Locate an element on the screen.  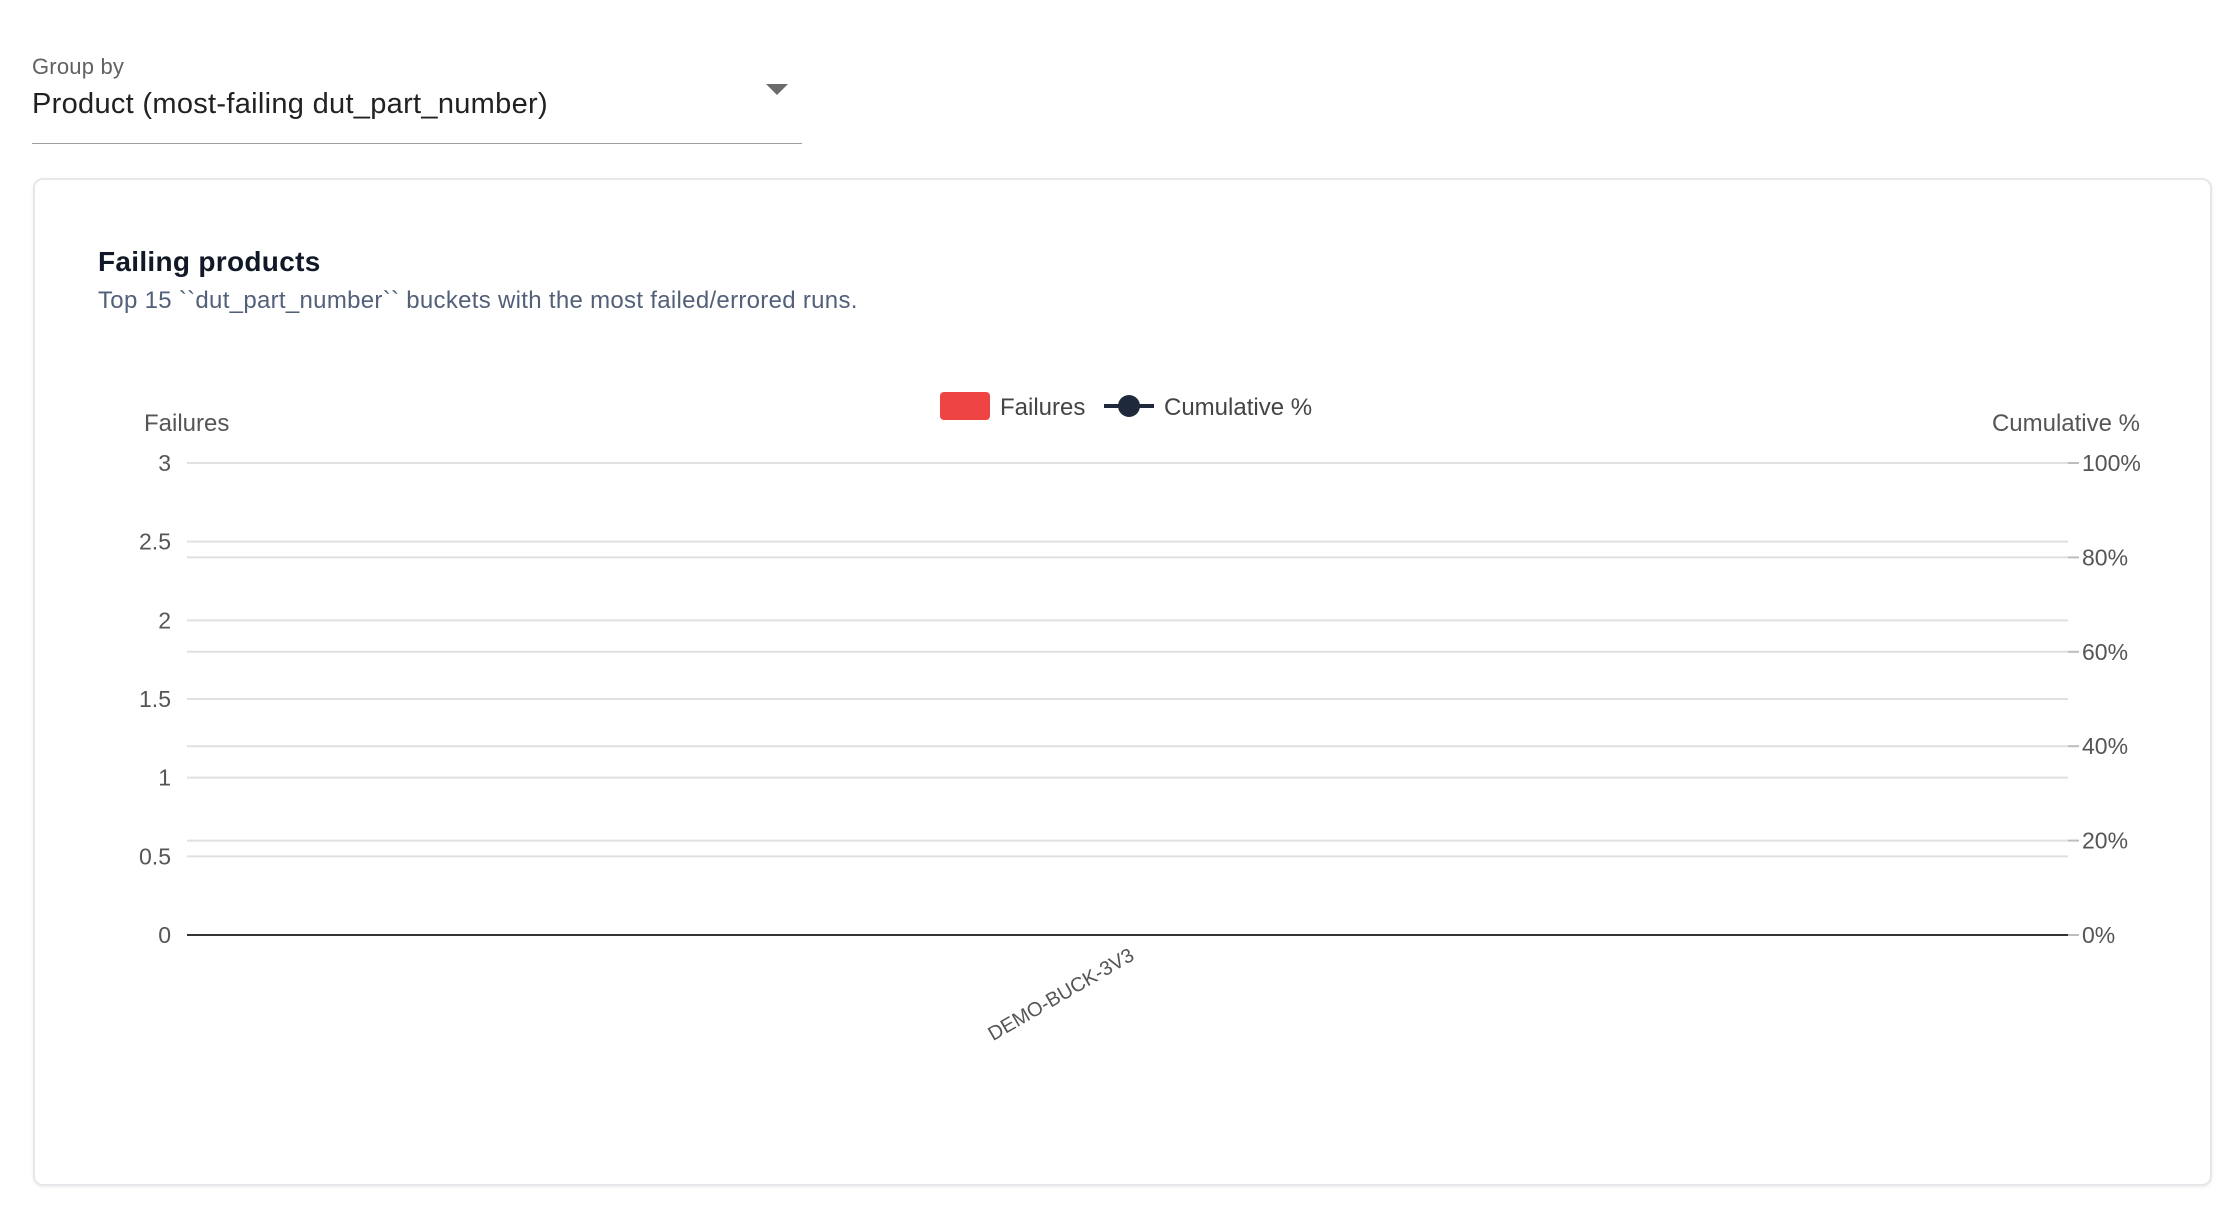
y-axis-title-right: Cumulative % is located at coordinates (2066, 423).